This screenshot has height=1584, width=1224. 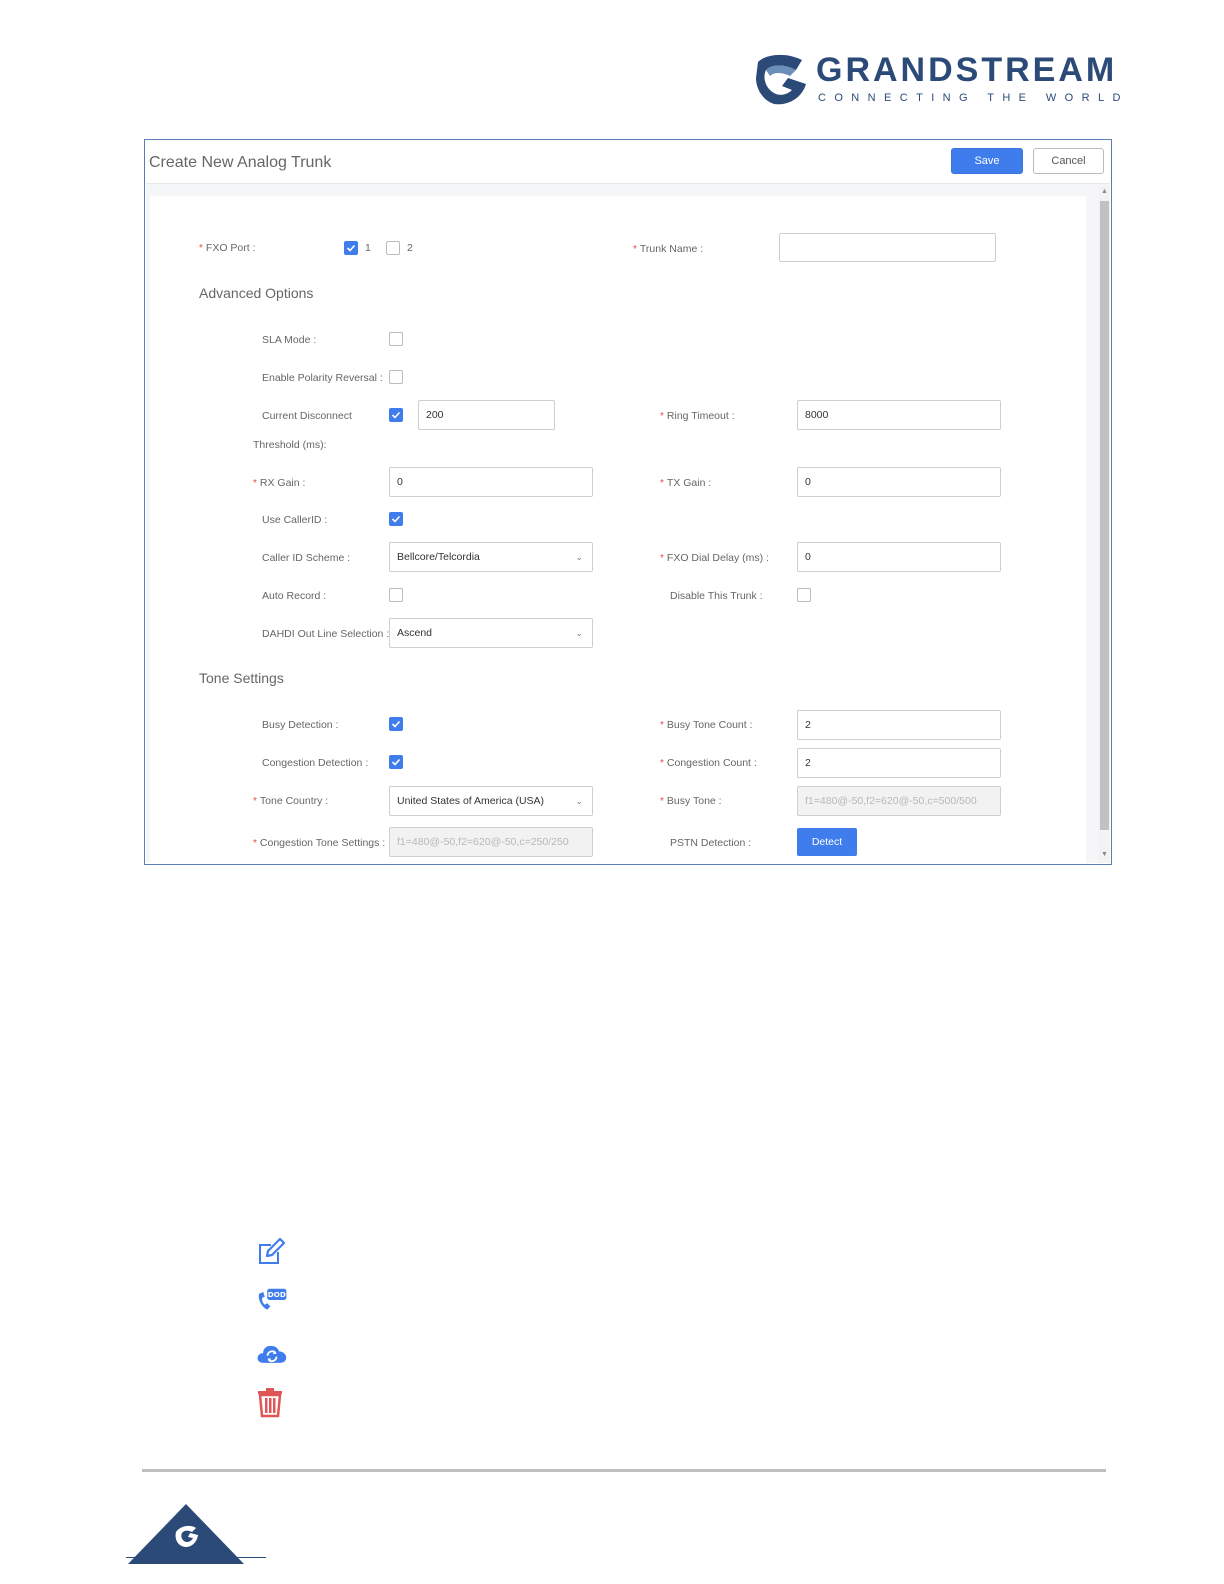 I want to click on fxo-port-2-checkbox, so click(x=393, y=248).